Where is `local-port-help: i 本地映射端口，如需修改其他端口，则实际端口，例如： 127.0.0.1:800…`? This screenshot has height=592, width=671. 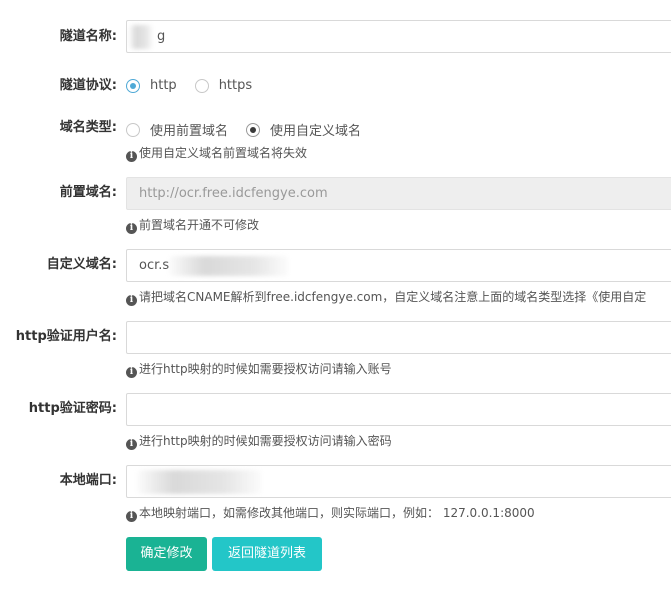
local-port-help: i 本地映射端口，如需修改其他端口，则实际端口，例如： 127.0.0.1:800… is located at coordinates (330, 514).